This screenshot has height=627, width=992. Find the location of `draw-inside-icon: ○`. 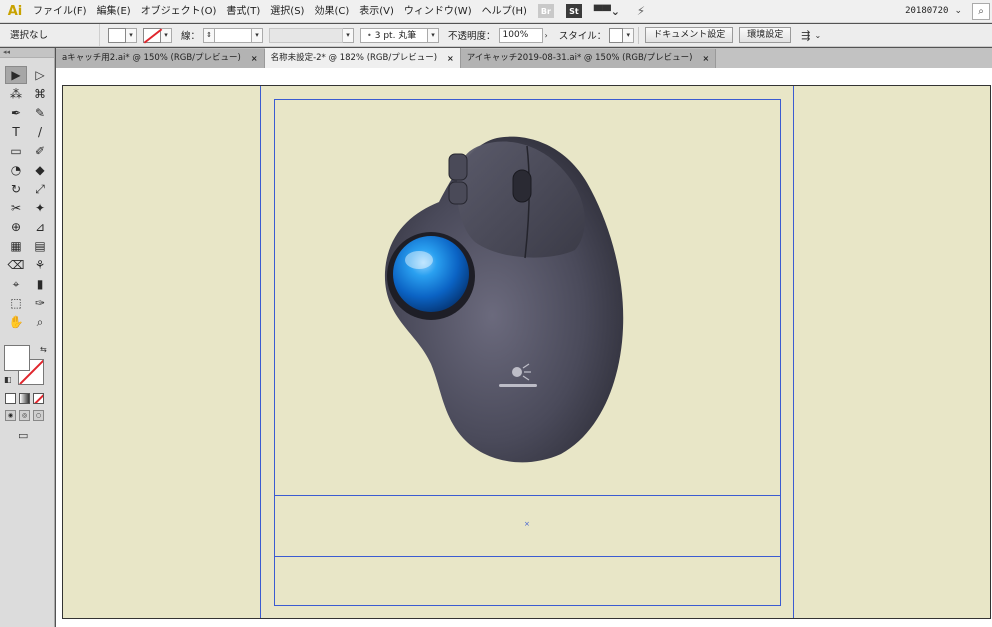

draw-inside-icon: ○ is located at coordinates (38, 415).